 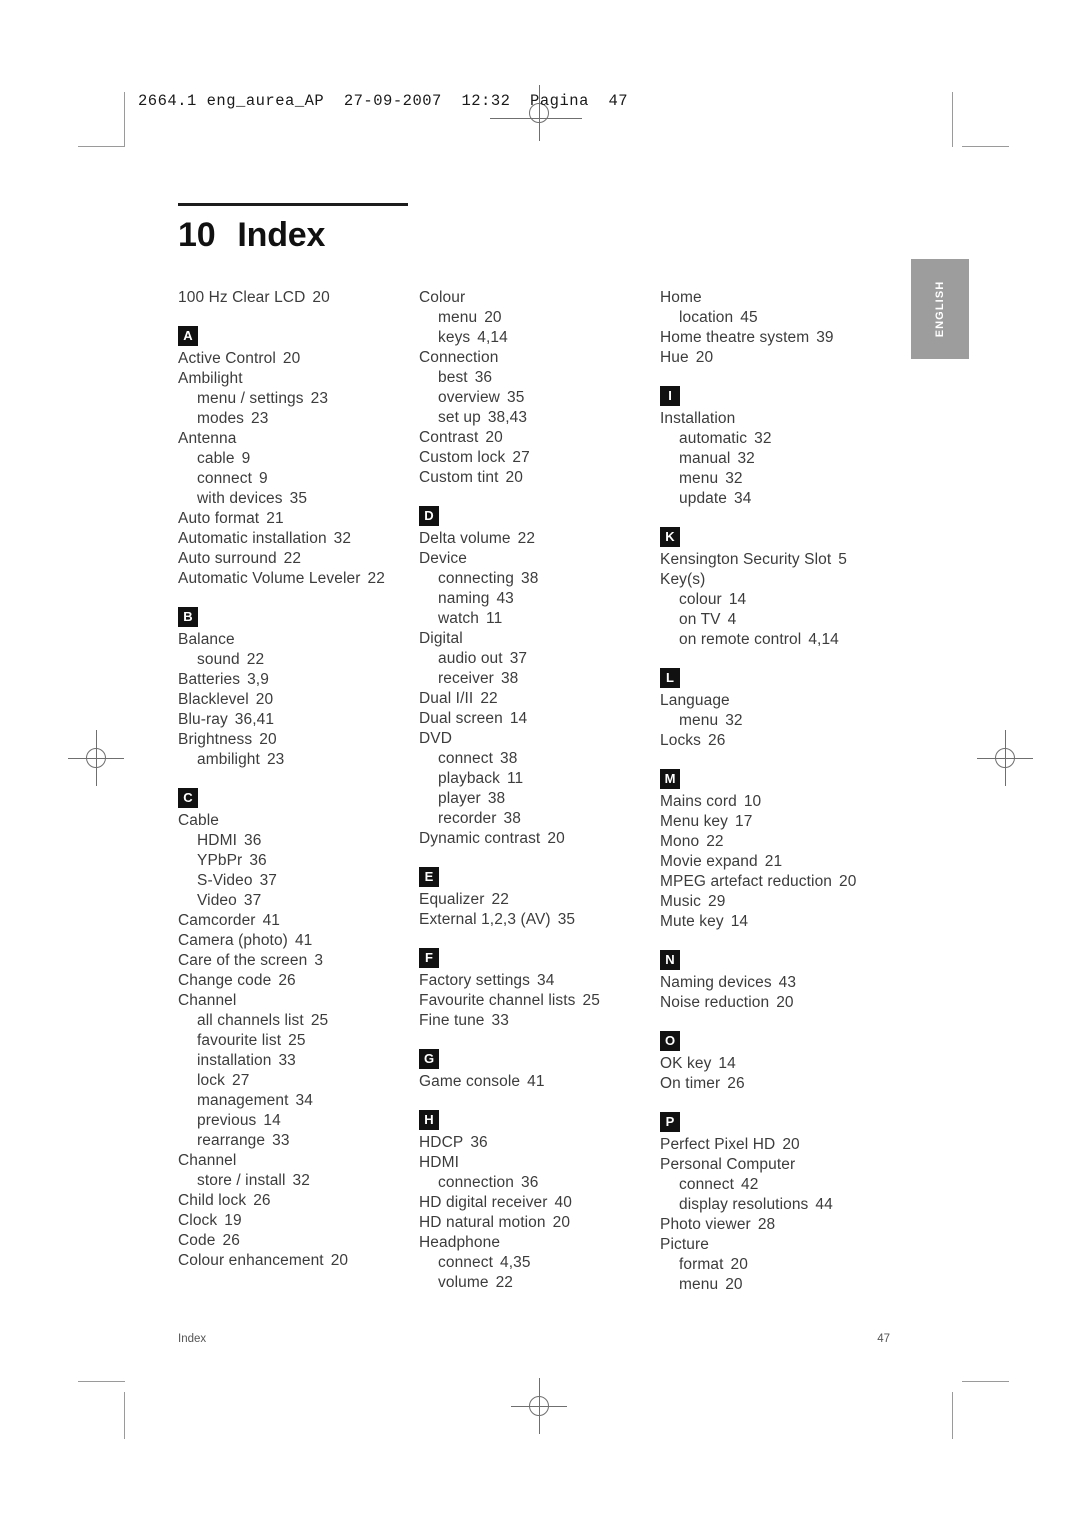 What do you see at coordinates (497, 1000) in the screenshot?
I see `index-entry-text: Favourite channel lists` at bounding box center [497, 1000].